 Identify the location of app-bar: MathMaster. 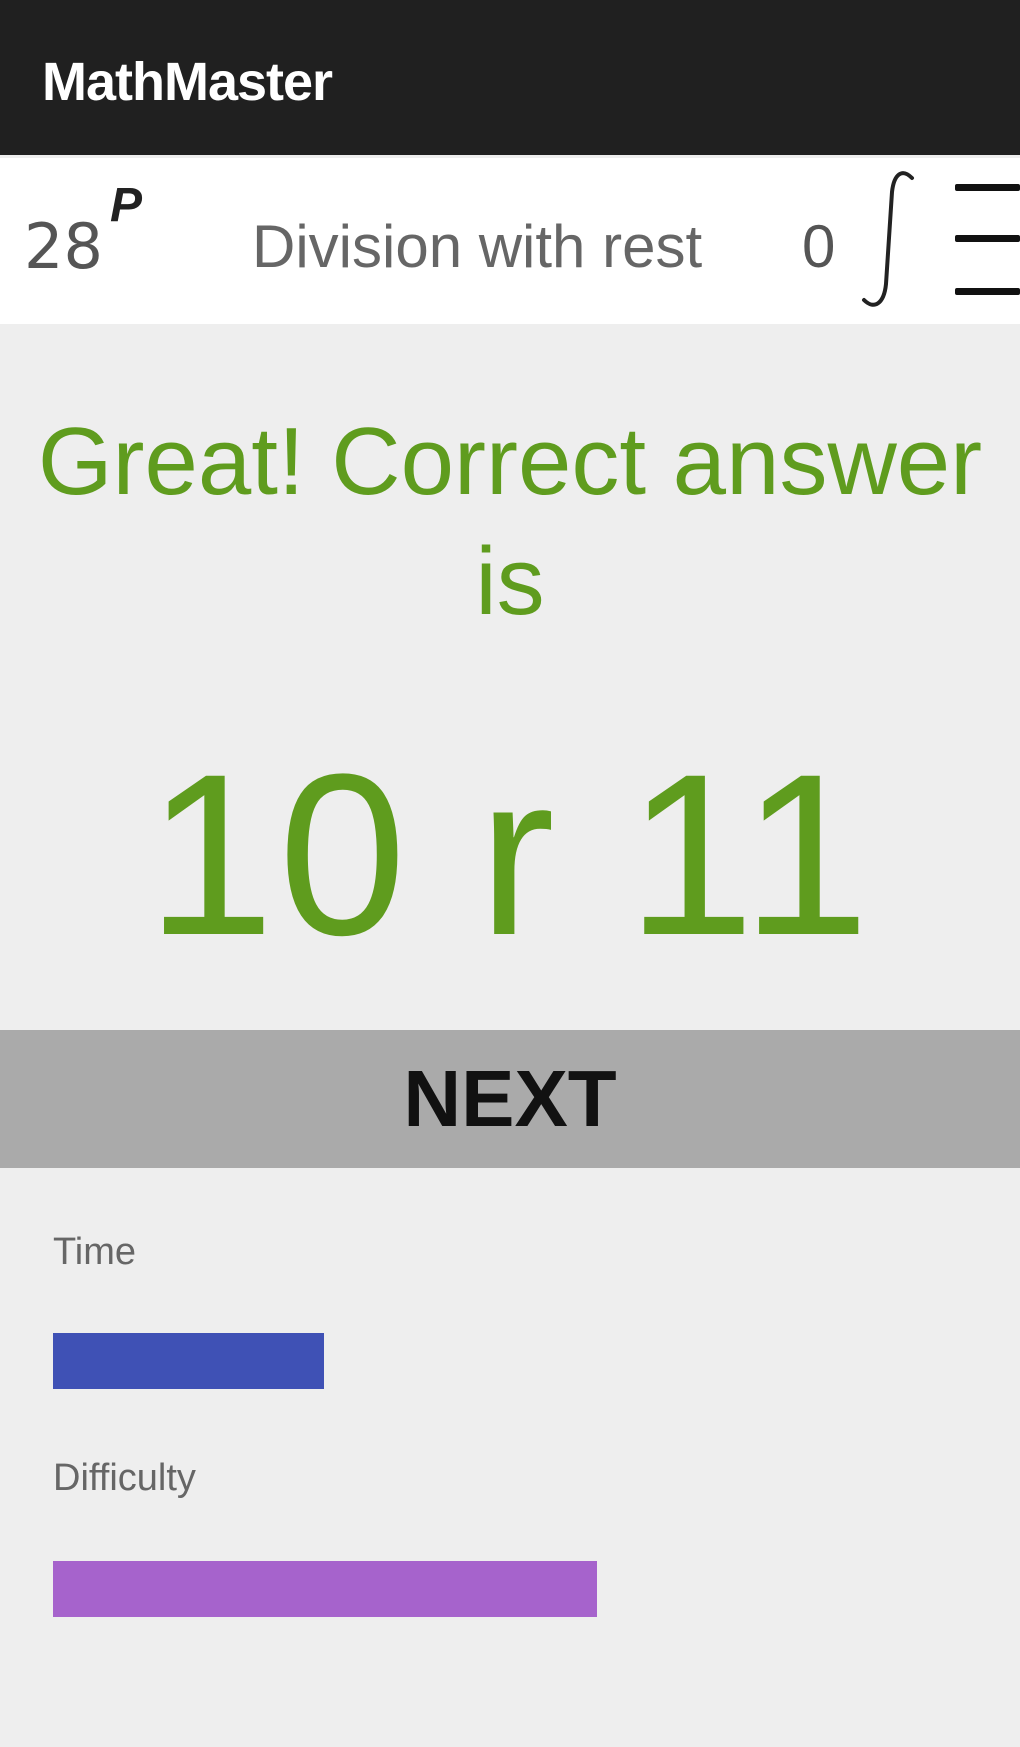
(510, 77).